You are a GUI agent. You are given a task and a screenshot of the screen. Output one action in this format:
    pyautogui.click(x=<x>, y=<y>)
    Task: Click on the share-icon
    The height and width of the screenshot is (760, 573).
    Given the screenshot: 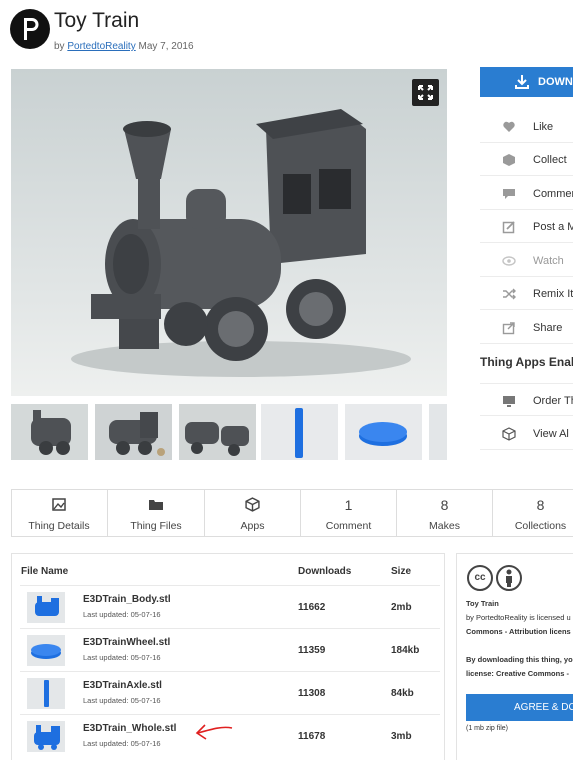 What is the action you would take?
    pyautogui.click(x=508, y=328)
    